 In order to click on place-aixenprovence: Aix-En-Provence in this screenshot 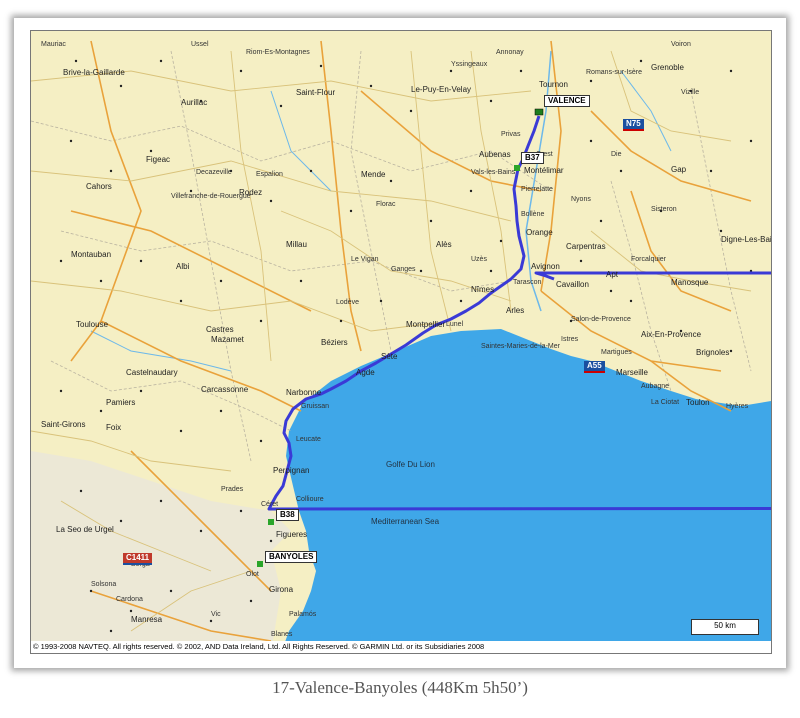, I will do `click(671, 334)`.